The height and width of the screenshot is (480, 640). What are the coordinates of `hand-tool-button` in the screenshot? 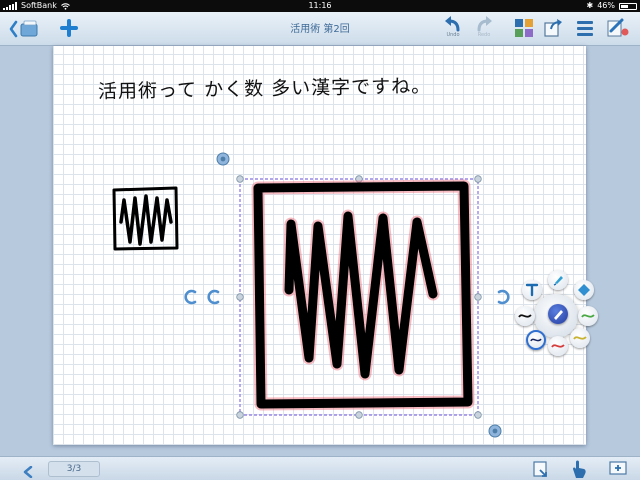 It's located at (579, 469).